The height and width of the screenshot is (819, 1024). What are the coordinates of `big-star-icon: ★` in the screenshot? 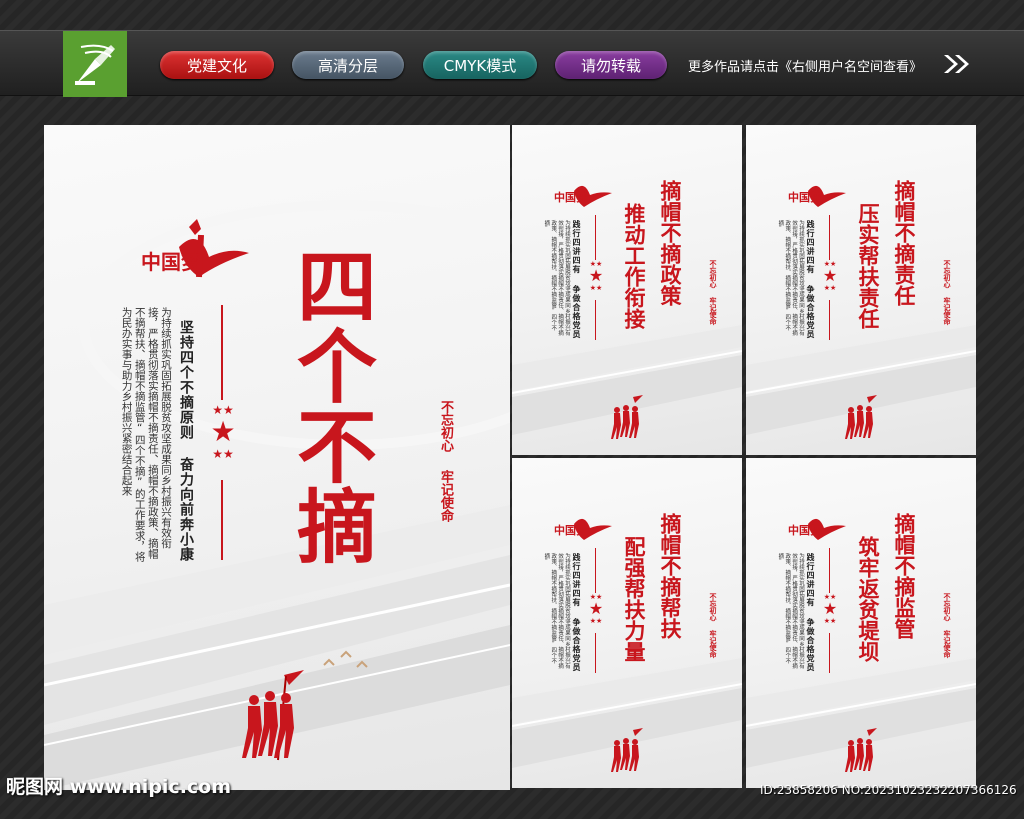 It's located at (223, 431).